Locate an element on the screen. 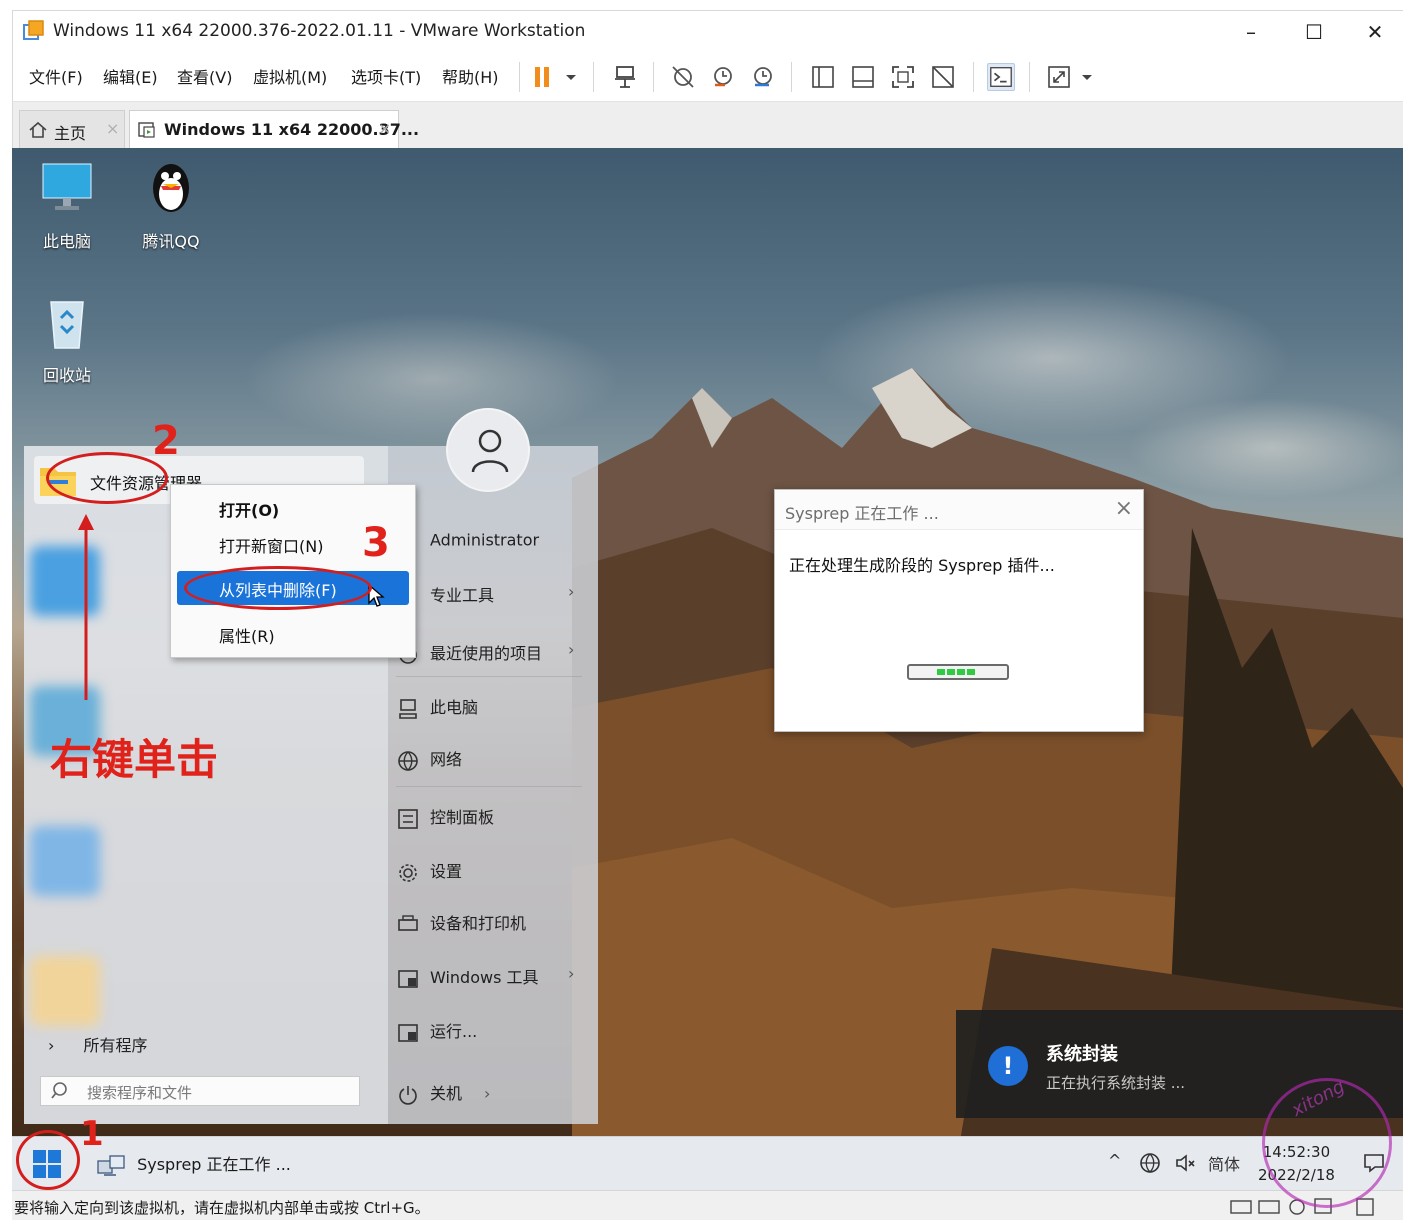 This screenshot has height=1220, width=1403. desktop-icon-qq: 腾讯QQ is located at coordinates (171, 205).